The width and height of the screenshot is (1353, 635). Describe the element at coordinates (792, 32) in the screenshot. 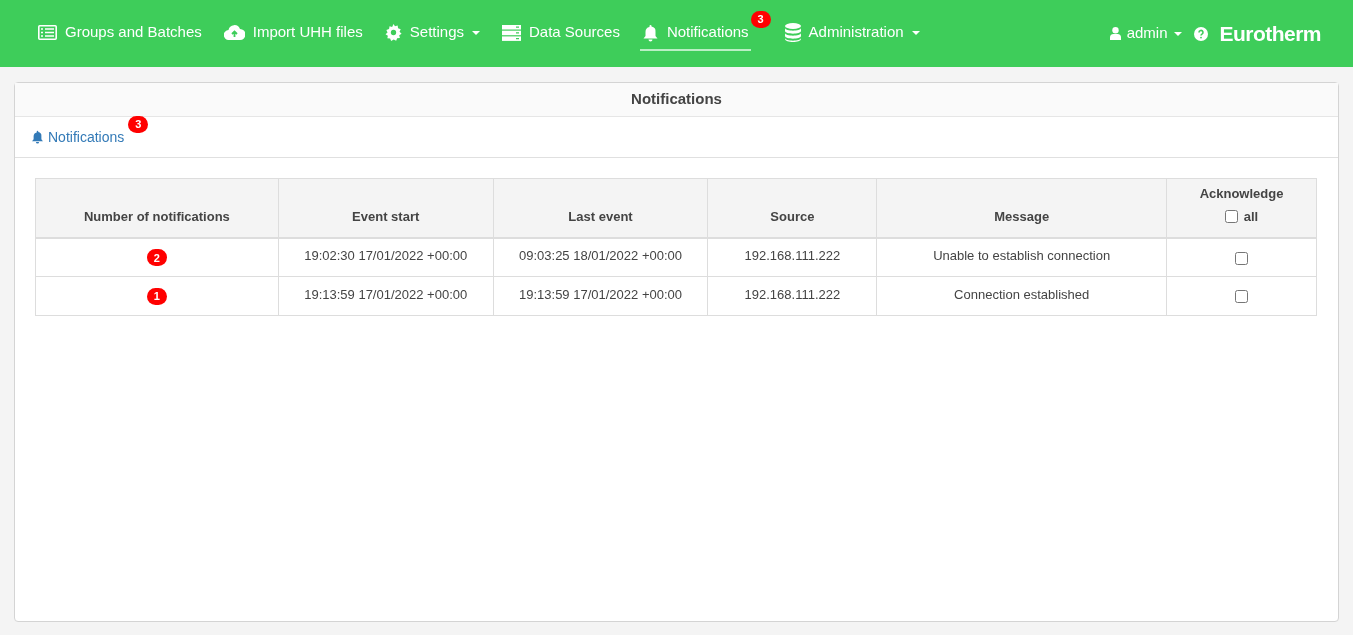

I see `database-icon` at that location.